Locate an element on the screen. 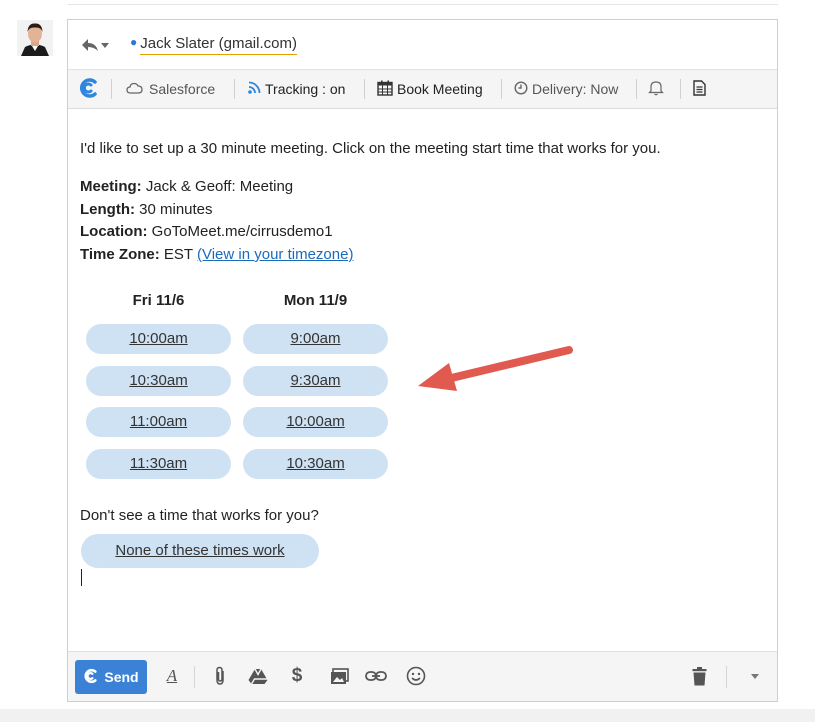 The width and height of the screenshot is (815, 722). send-button: Send is located at coordinates (111, 677).